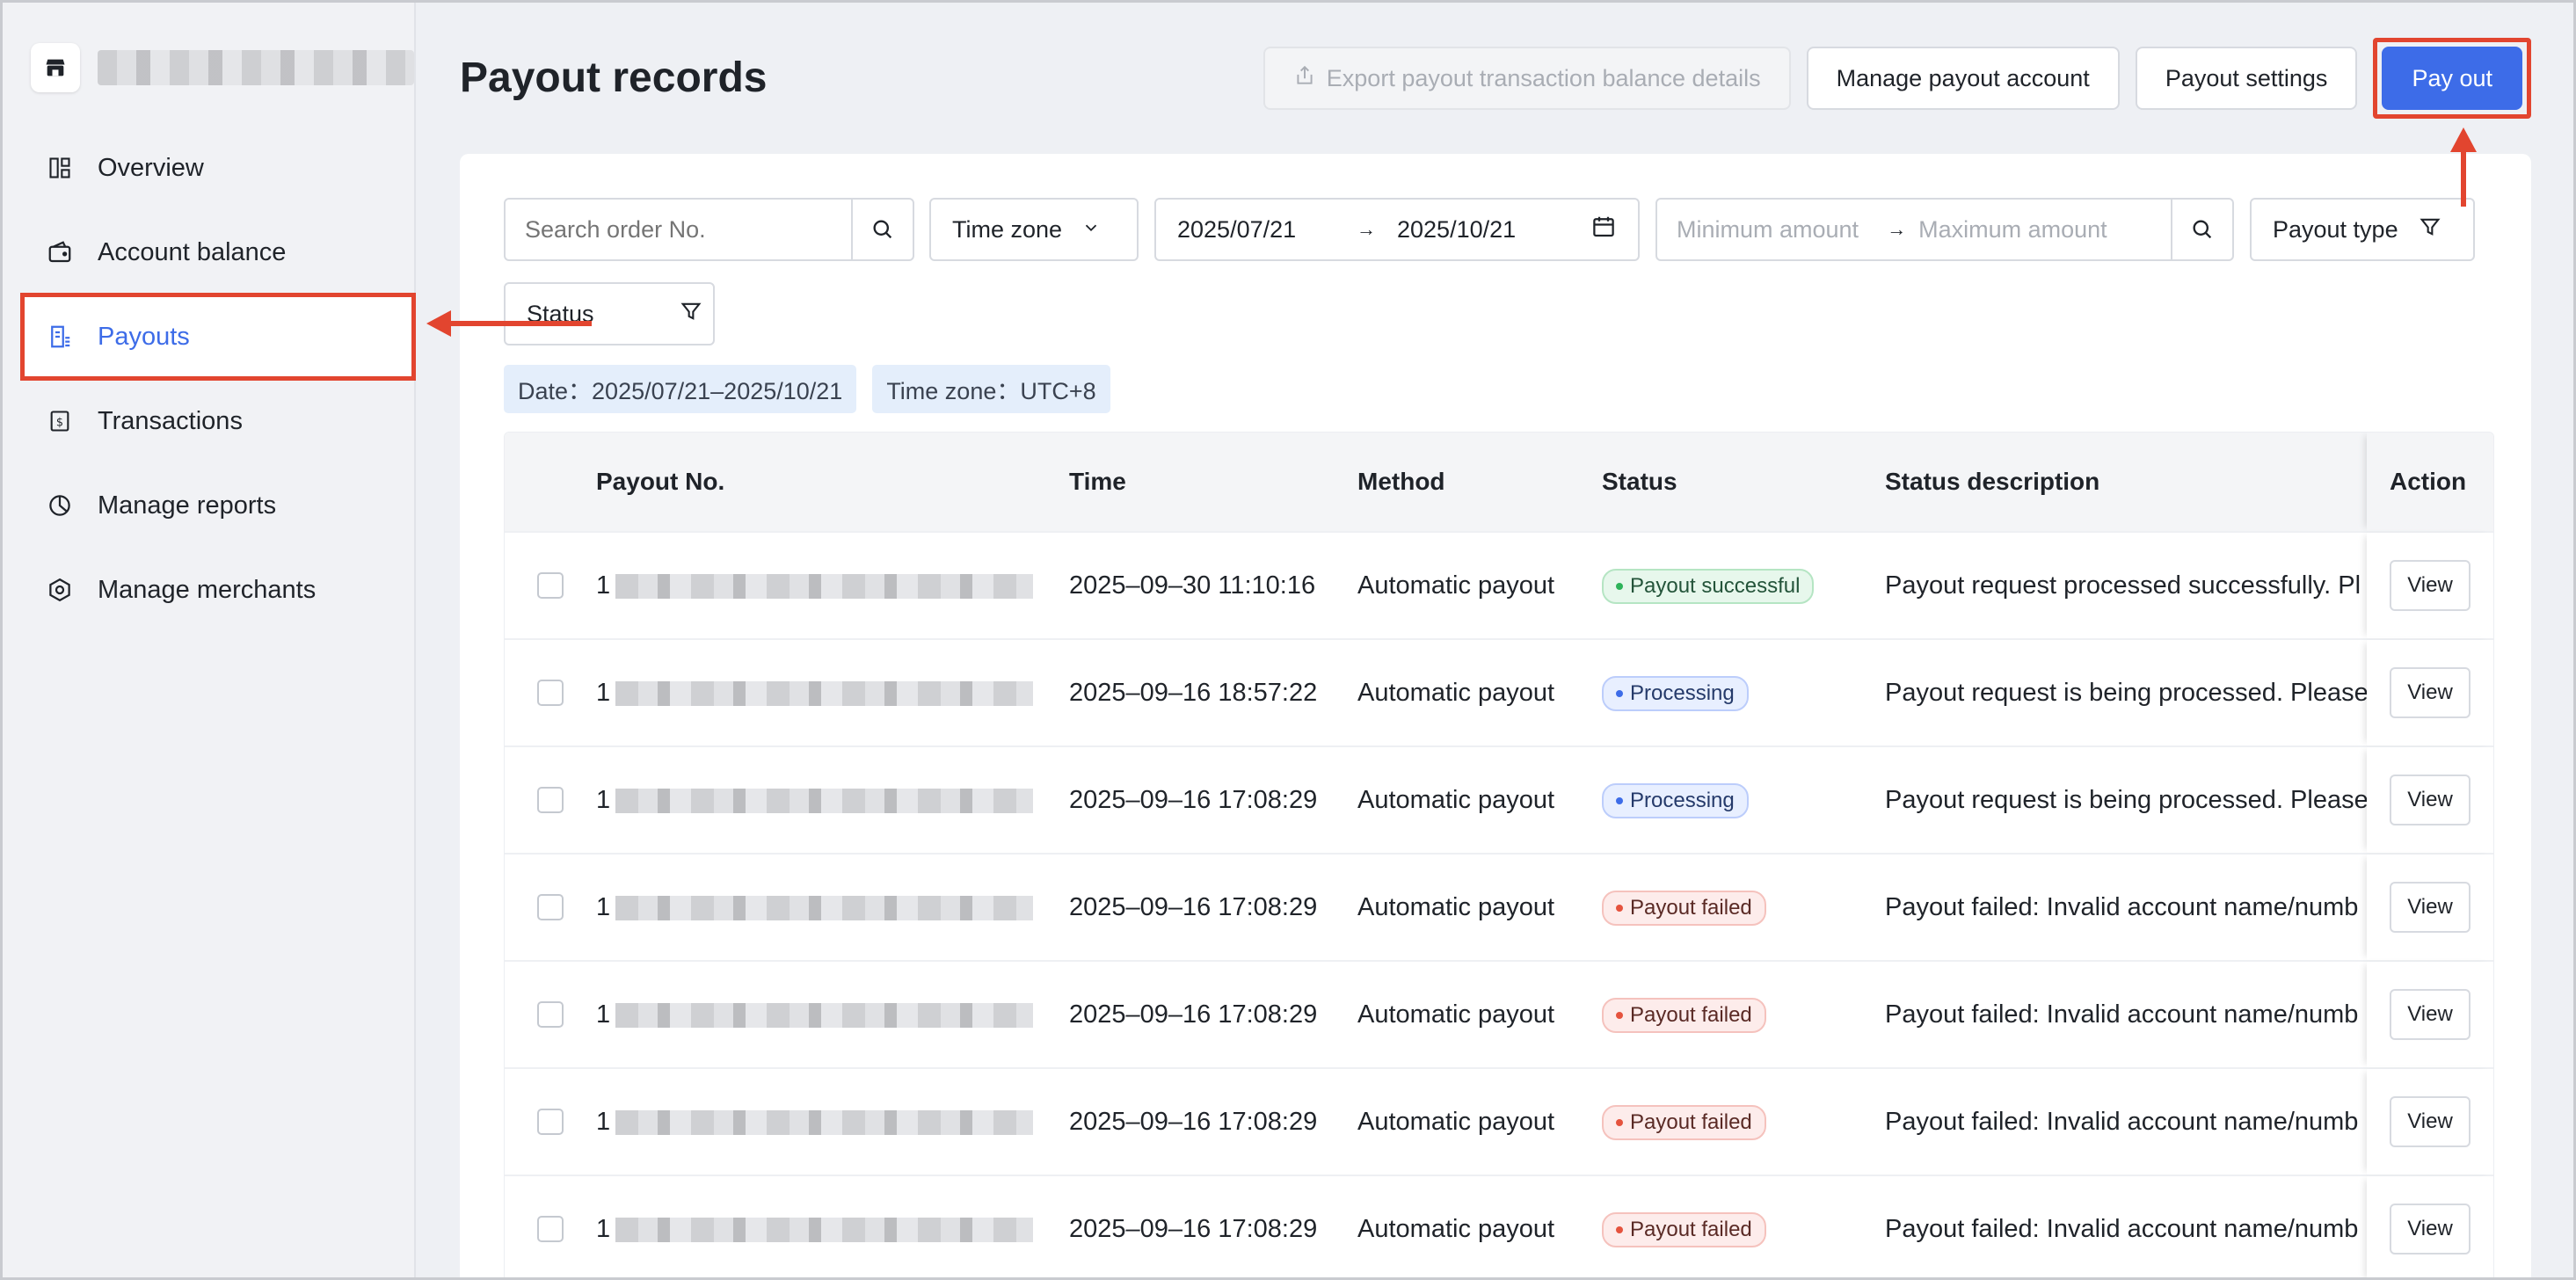 The height and width of the screenshot is (1280, 2576). What do you see at coordinates (2044, 230) in the screenshot?
I see `max-amount-input: Maximum amount` at bounding box center [2044, 230].